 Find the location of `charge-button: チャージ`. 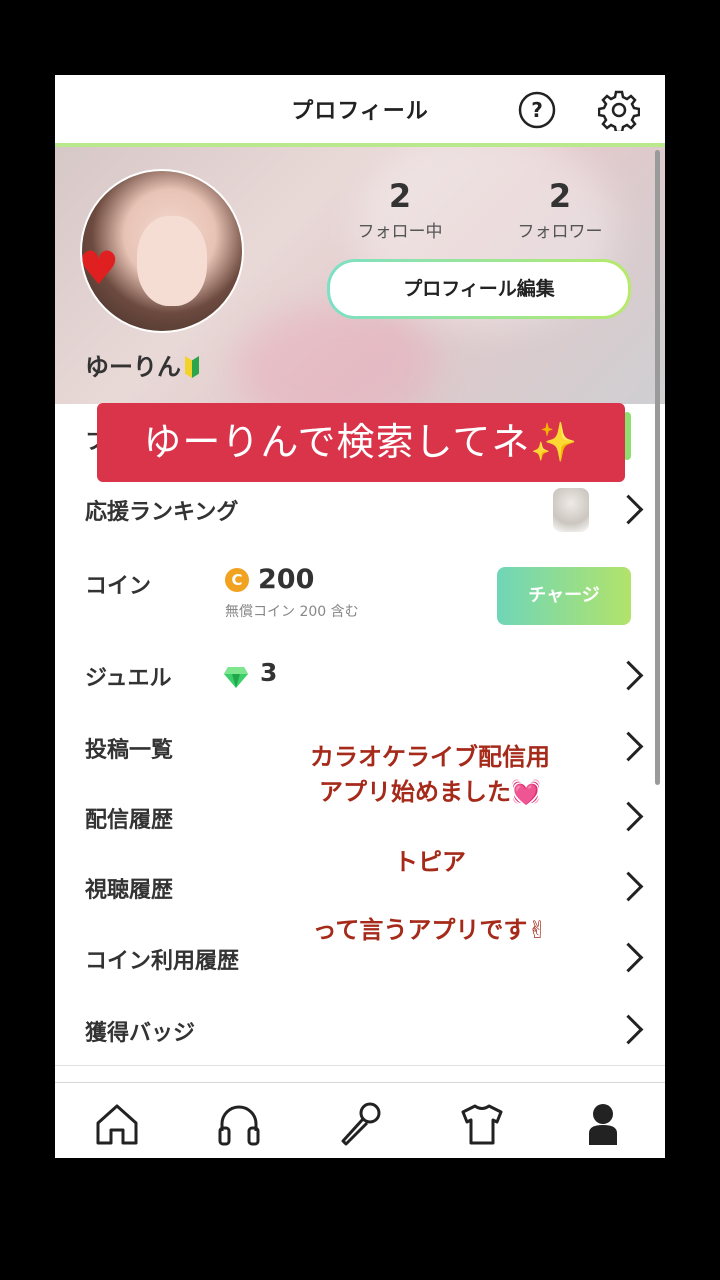

charge-button: チャージ is located at coordinates (564, 596).